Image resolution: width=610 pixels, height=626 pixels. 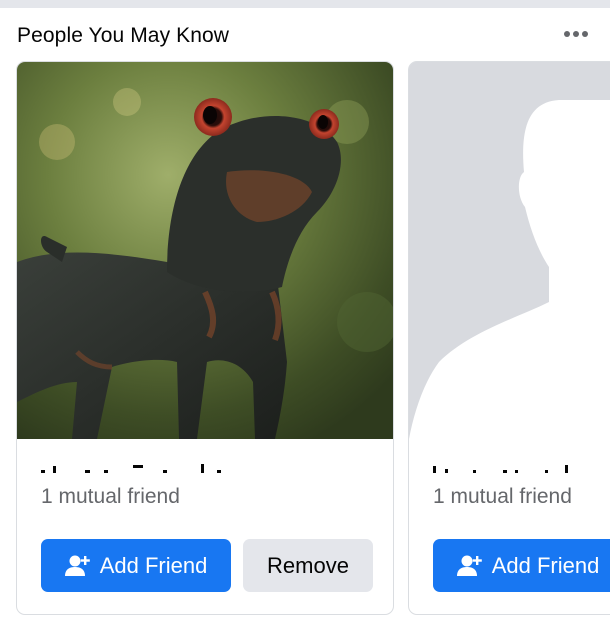 I want to click on top-divider, so click(x=305, y=4).